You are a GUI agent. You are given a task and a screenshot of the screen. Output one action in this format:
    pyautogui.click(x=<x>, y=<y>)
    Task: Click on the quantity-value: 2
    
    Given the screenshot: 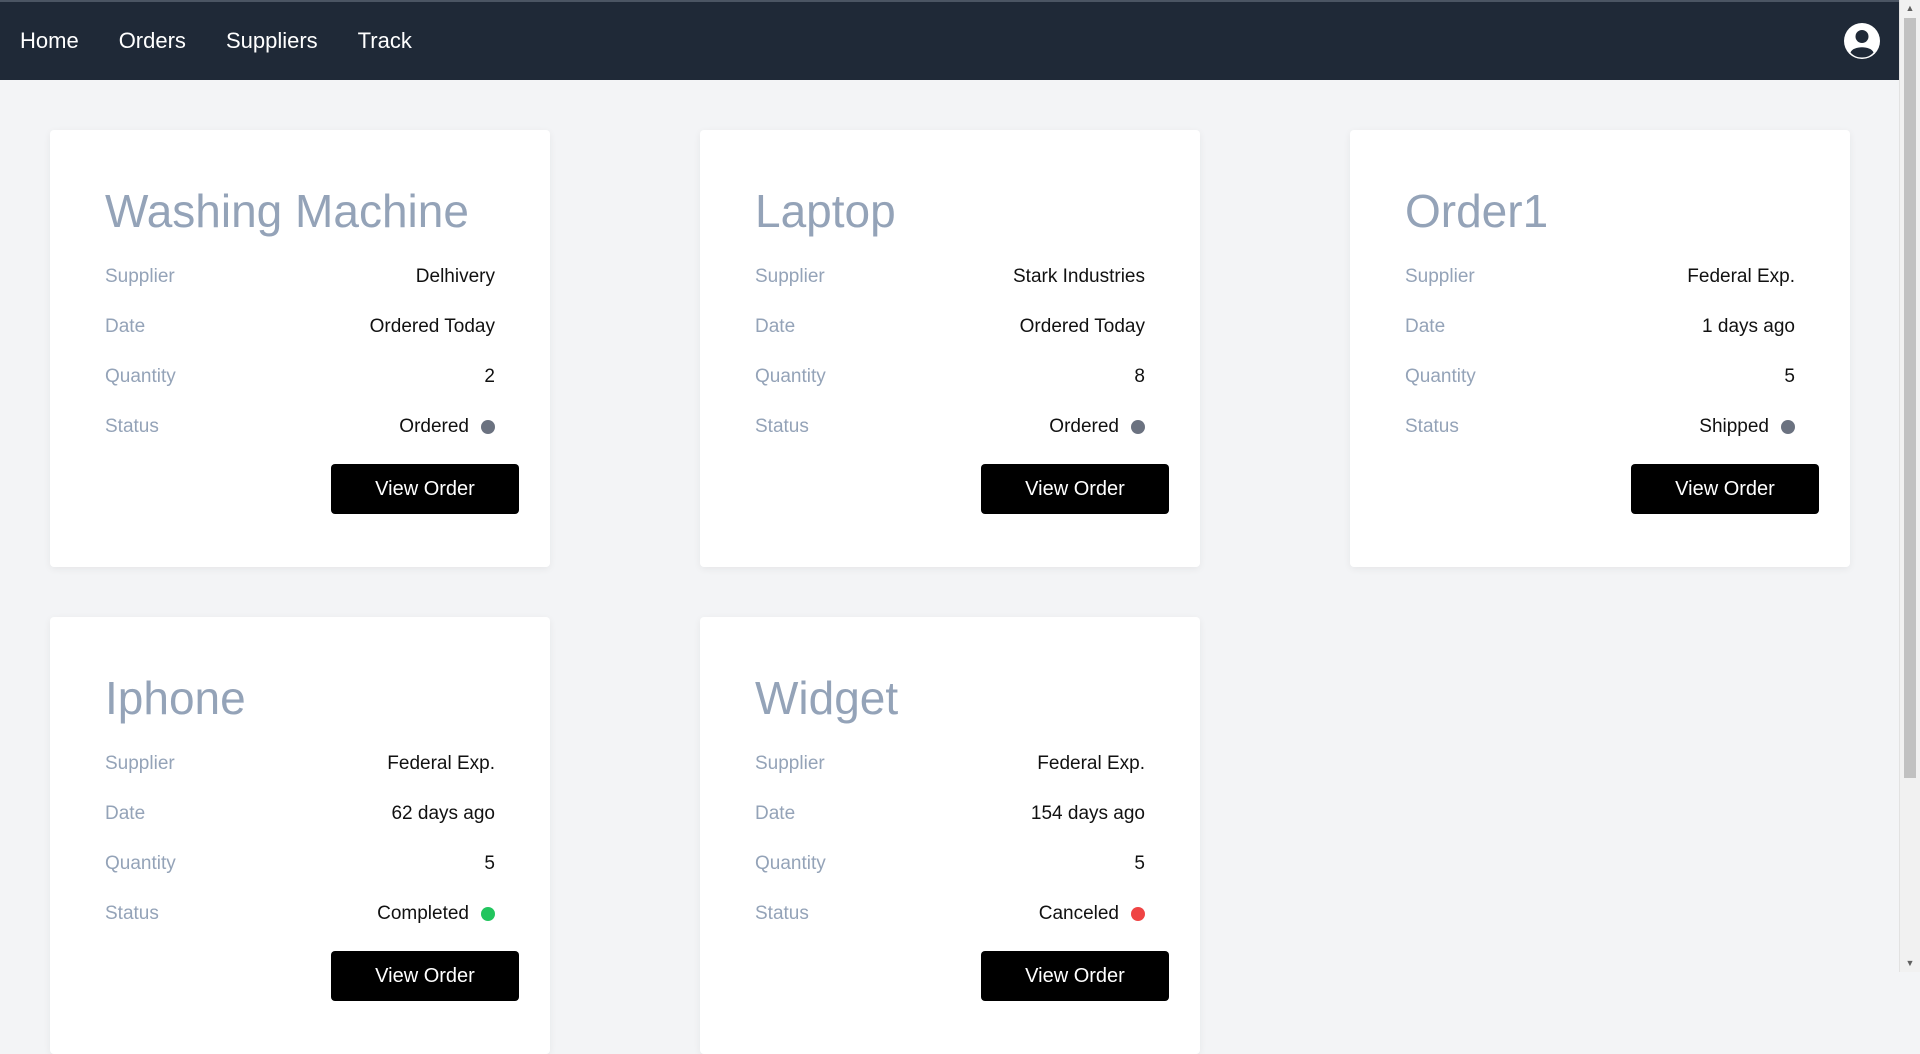 What is the action you would take?
    pyautogui.click(x=489, y=376)
    